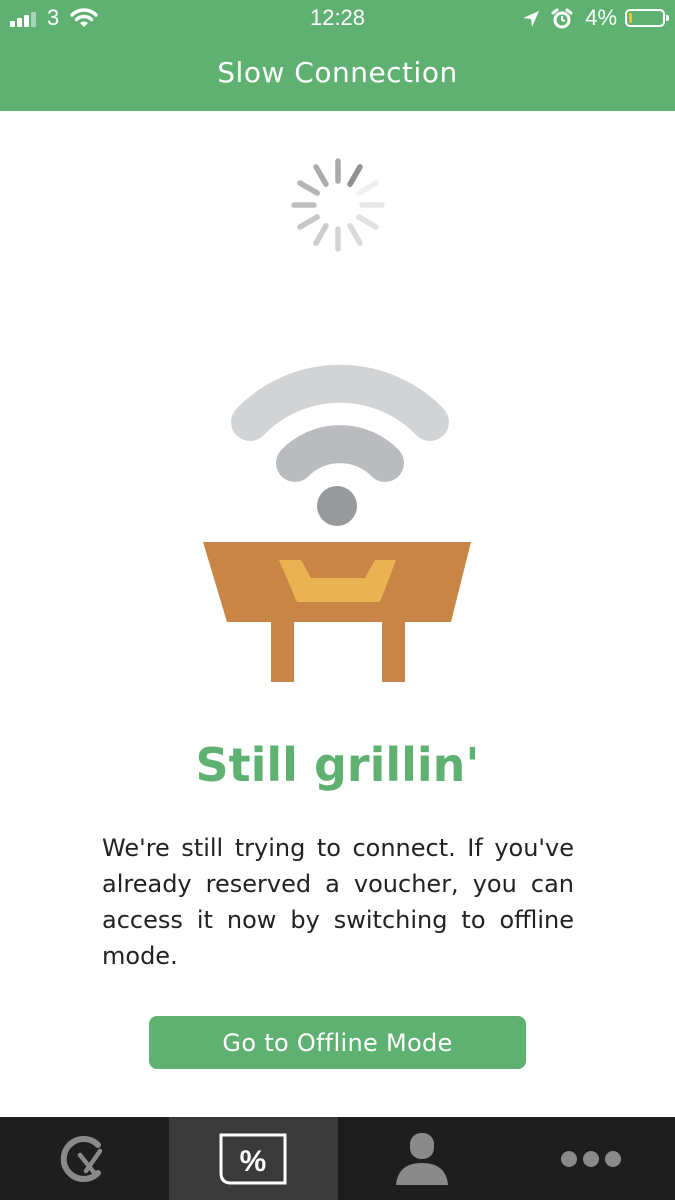  I want to click on wifi-signal-icon, so click(340, 445).